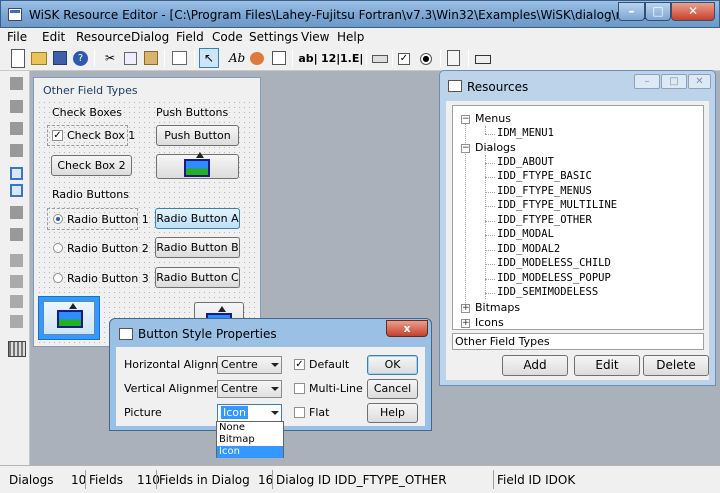 The height and width of the screenshot is (493, 720). I want to click on push-button: Push Button, so click(197, 135).